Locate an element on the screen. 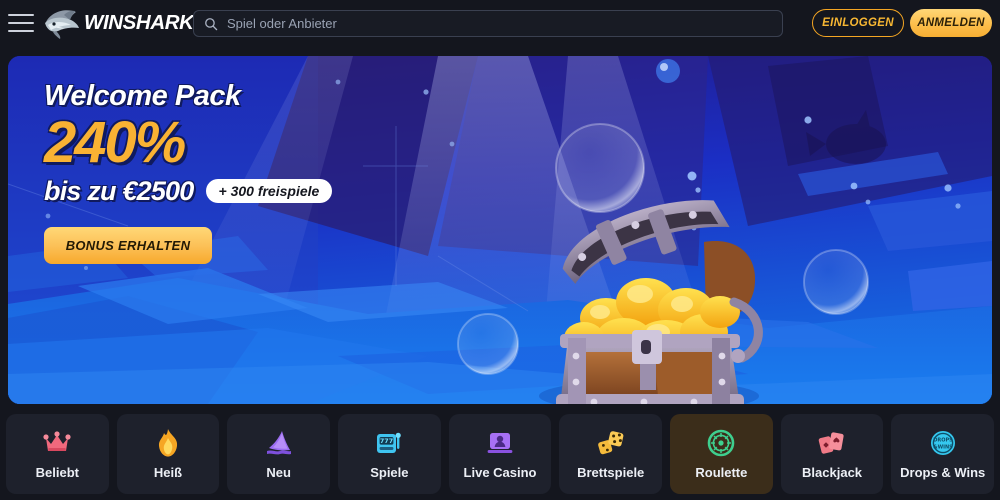 The image size is (1000, 500). search-icon is located at coordinates (211, 23).